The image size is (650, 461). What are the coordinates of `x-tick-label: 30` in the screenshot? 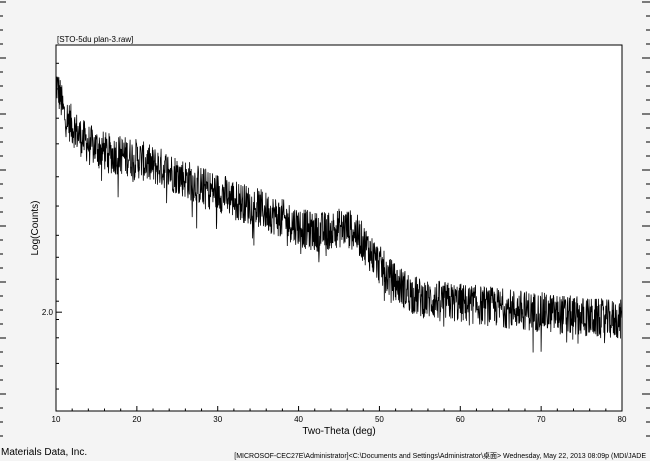 It's located at (217, 419).